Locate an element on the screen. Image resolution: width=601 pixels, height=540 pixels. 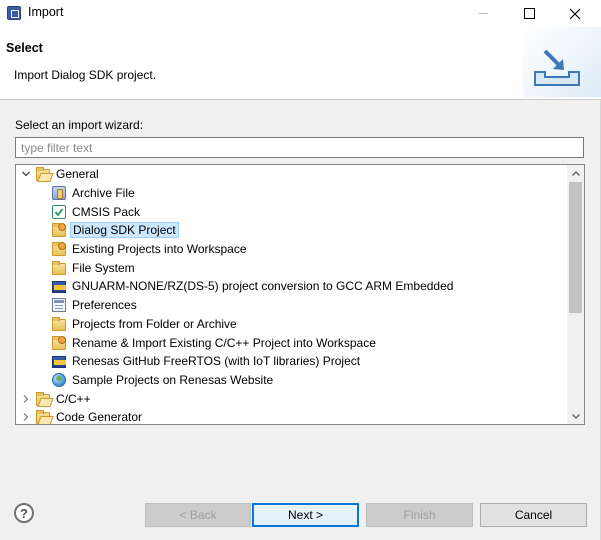
minimize-button is located at coordinates (483, 13).